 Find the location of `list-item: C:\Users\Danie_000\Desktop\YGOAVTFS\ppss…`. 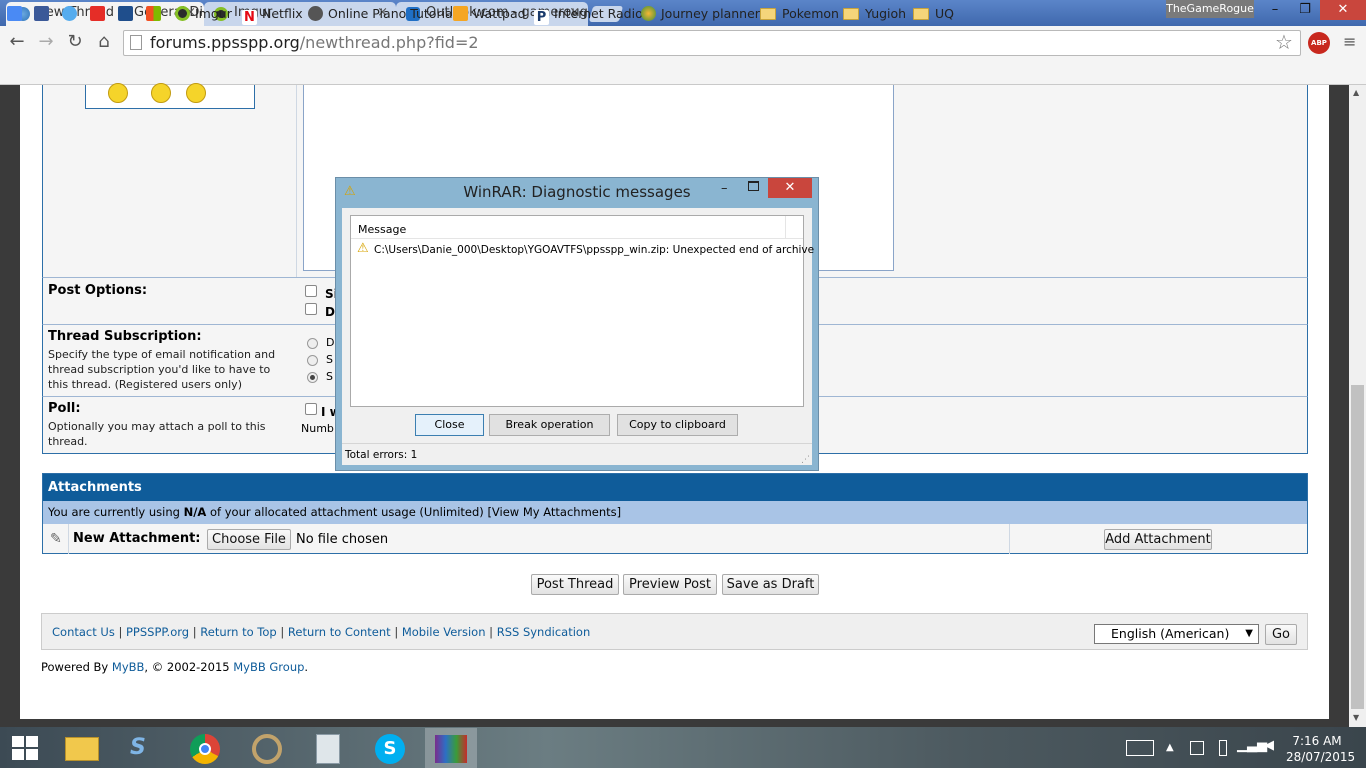

list-item: C:\Users\Danie_000\Desktop\YGOAVTFS\ppss… is located at coordinates (594, 250).